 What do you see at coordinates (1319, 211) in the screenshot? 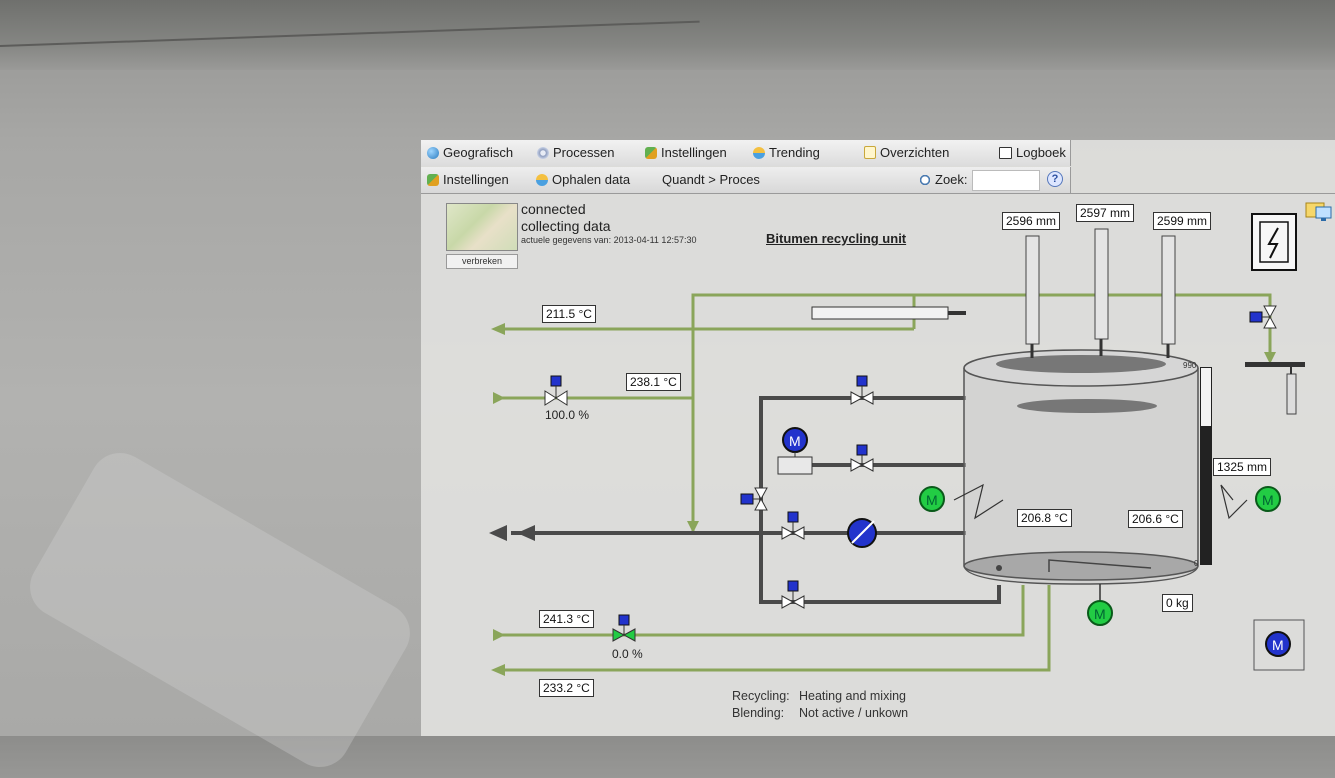
I see `folder-monitor-icon` at bounding box center [1319, 211].